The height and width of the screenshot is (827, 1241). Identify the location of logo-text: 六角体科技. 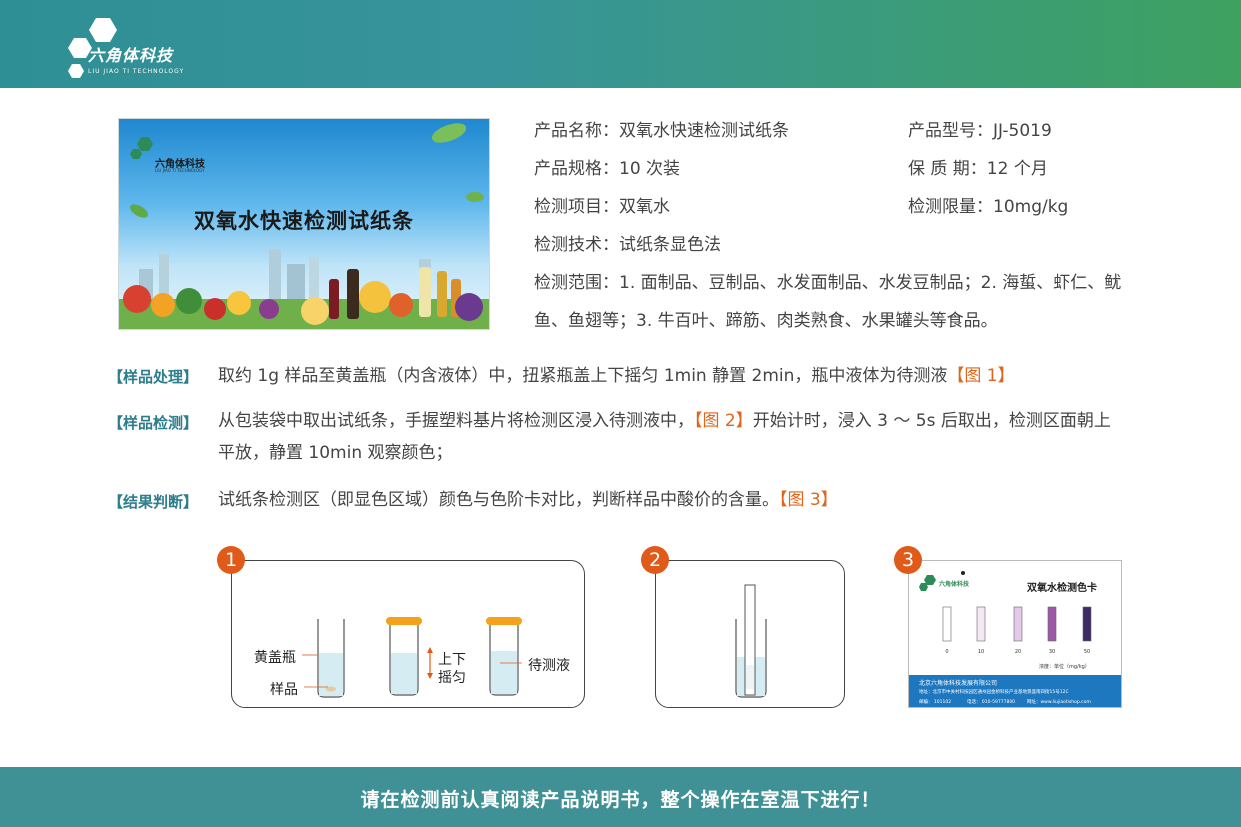
(131, 55).